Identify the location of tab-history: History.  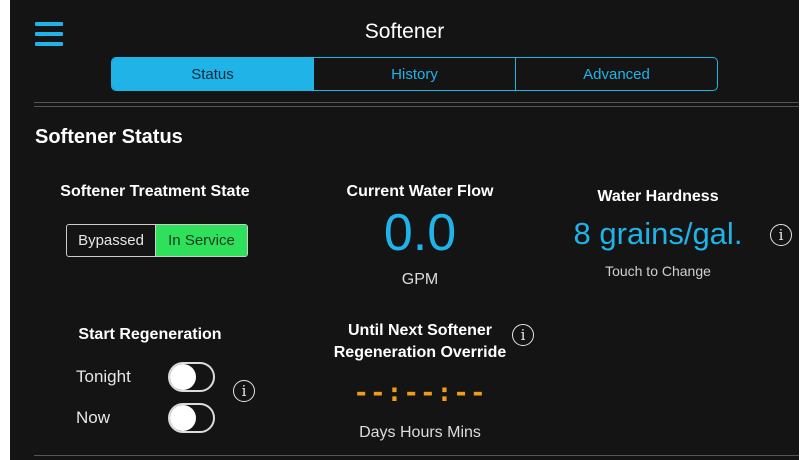
(414, 74).